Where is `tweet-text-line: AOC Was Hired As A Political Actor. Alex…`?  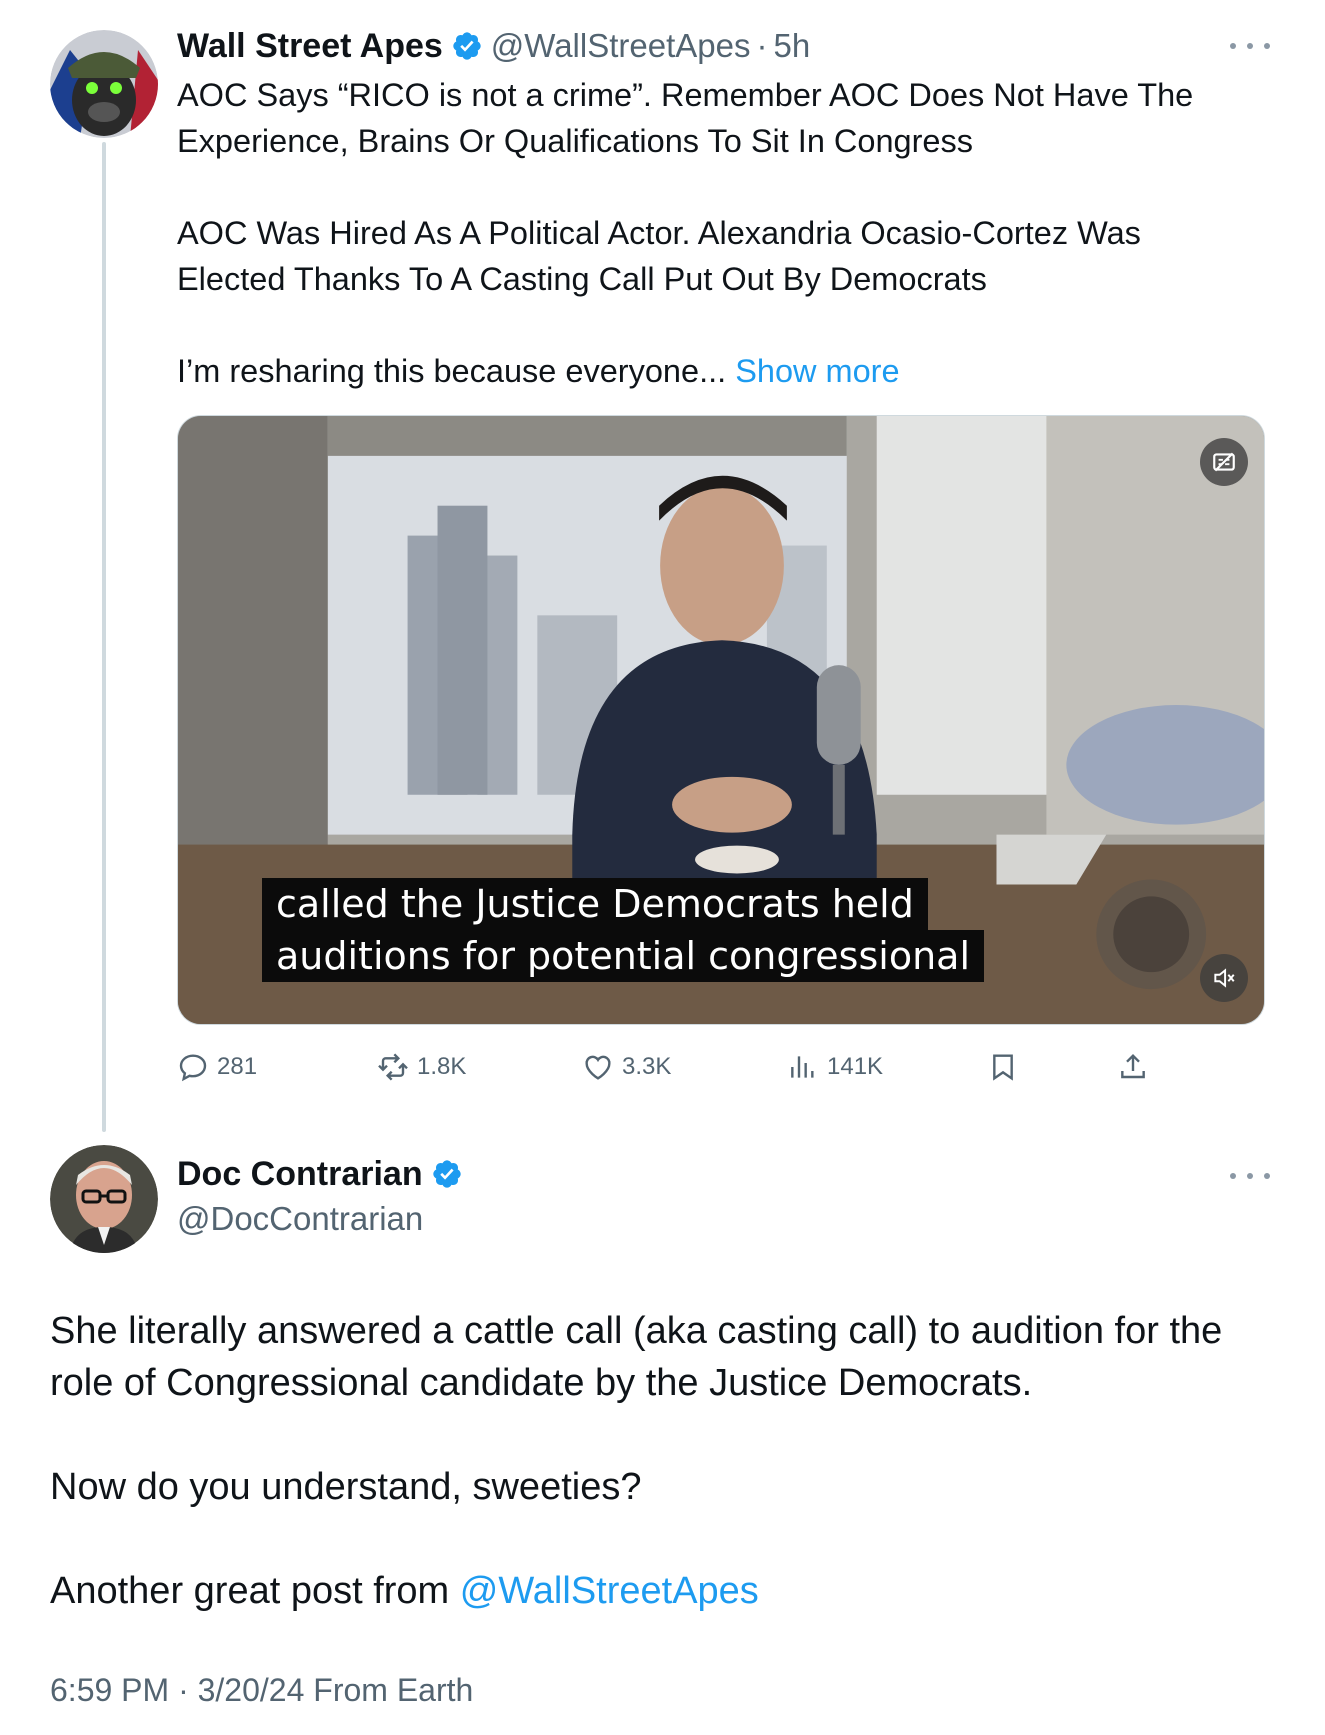 tweet-text-line: AOC Was Hired As A Political Actor. Alex… is located at coordinates (659, 233).